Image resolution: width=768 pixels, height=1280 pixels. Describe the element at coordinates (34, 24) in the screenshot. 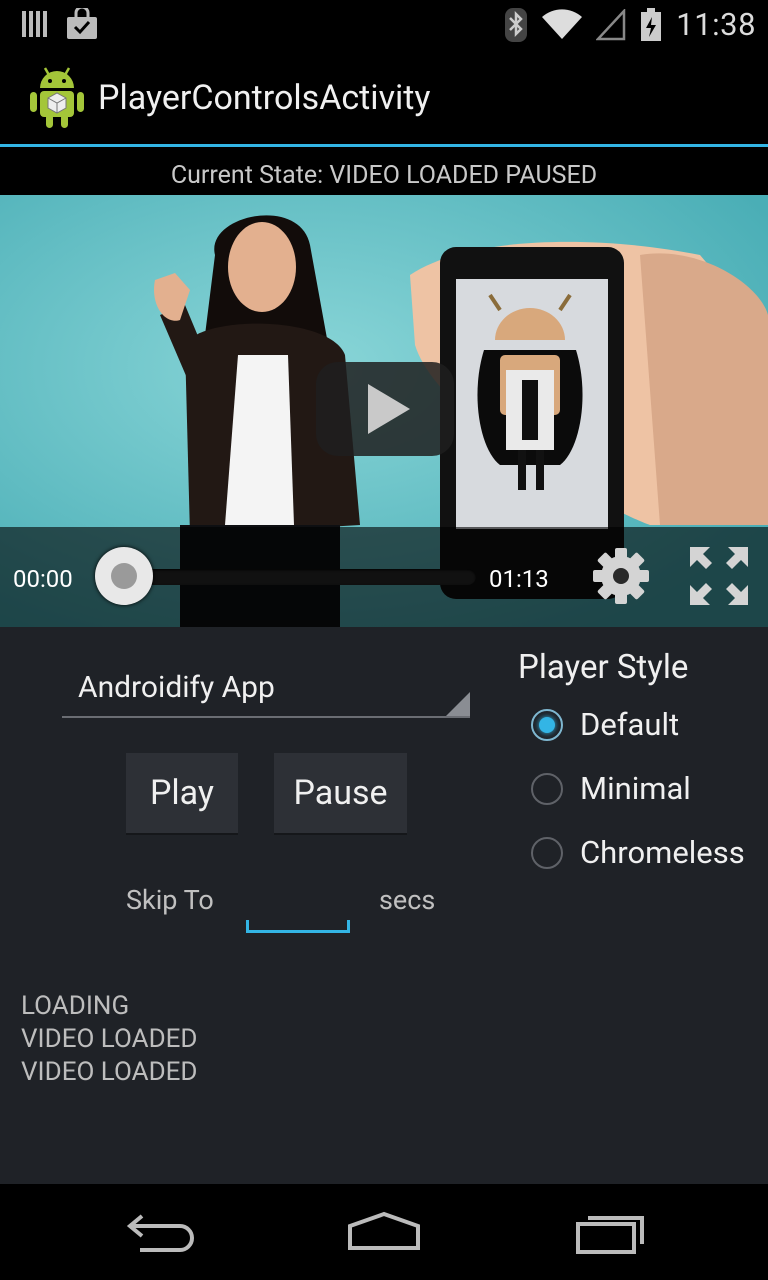

I see `library-icon` at that location.